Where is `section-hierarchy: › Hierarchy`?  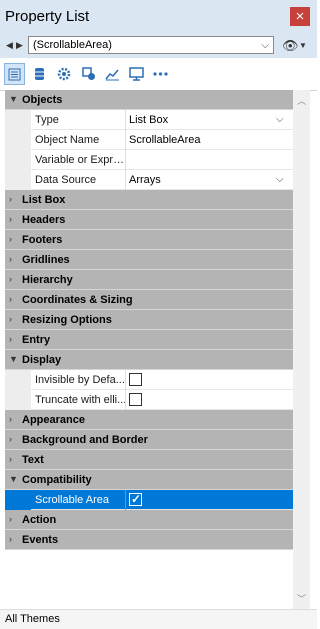
section-hierarchy: › Hierarchy is located at coordinates (149, 280).